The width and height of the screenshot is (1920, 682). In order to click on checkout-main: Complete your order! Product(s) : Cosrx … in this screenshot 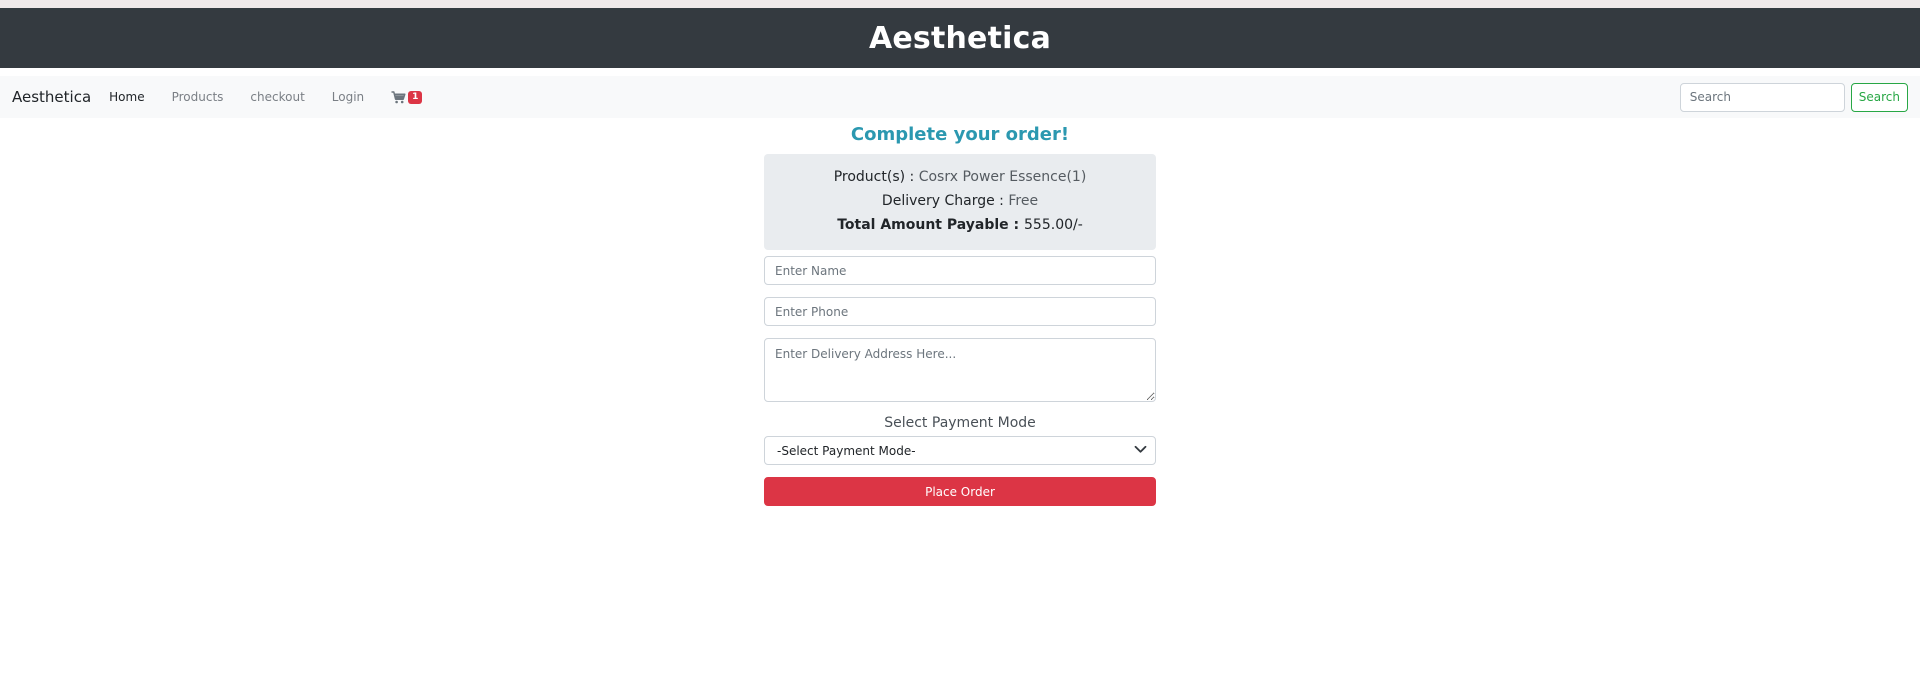, I will do `click(960, 312)`.